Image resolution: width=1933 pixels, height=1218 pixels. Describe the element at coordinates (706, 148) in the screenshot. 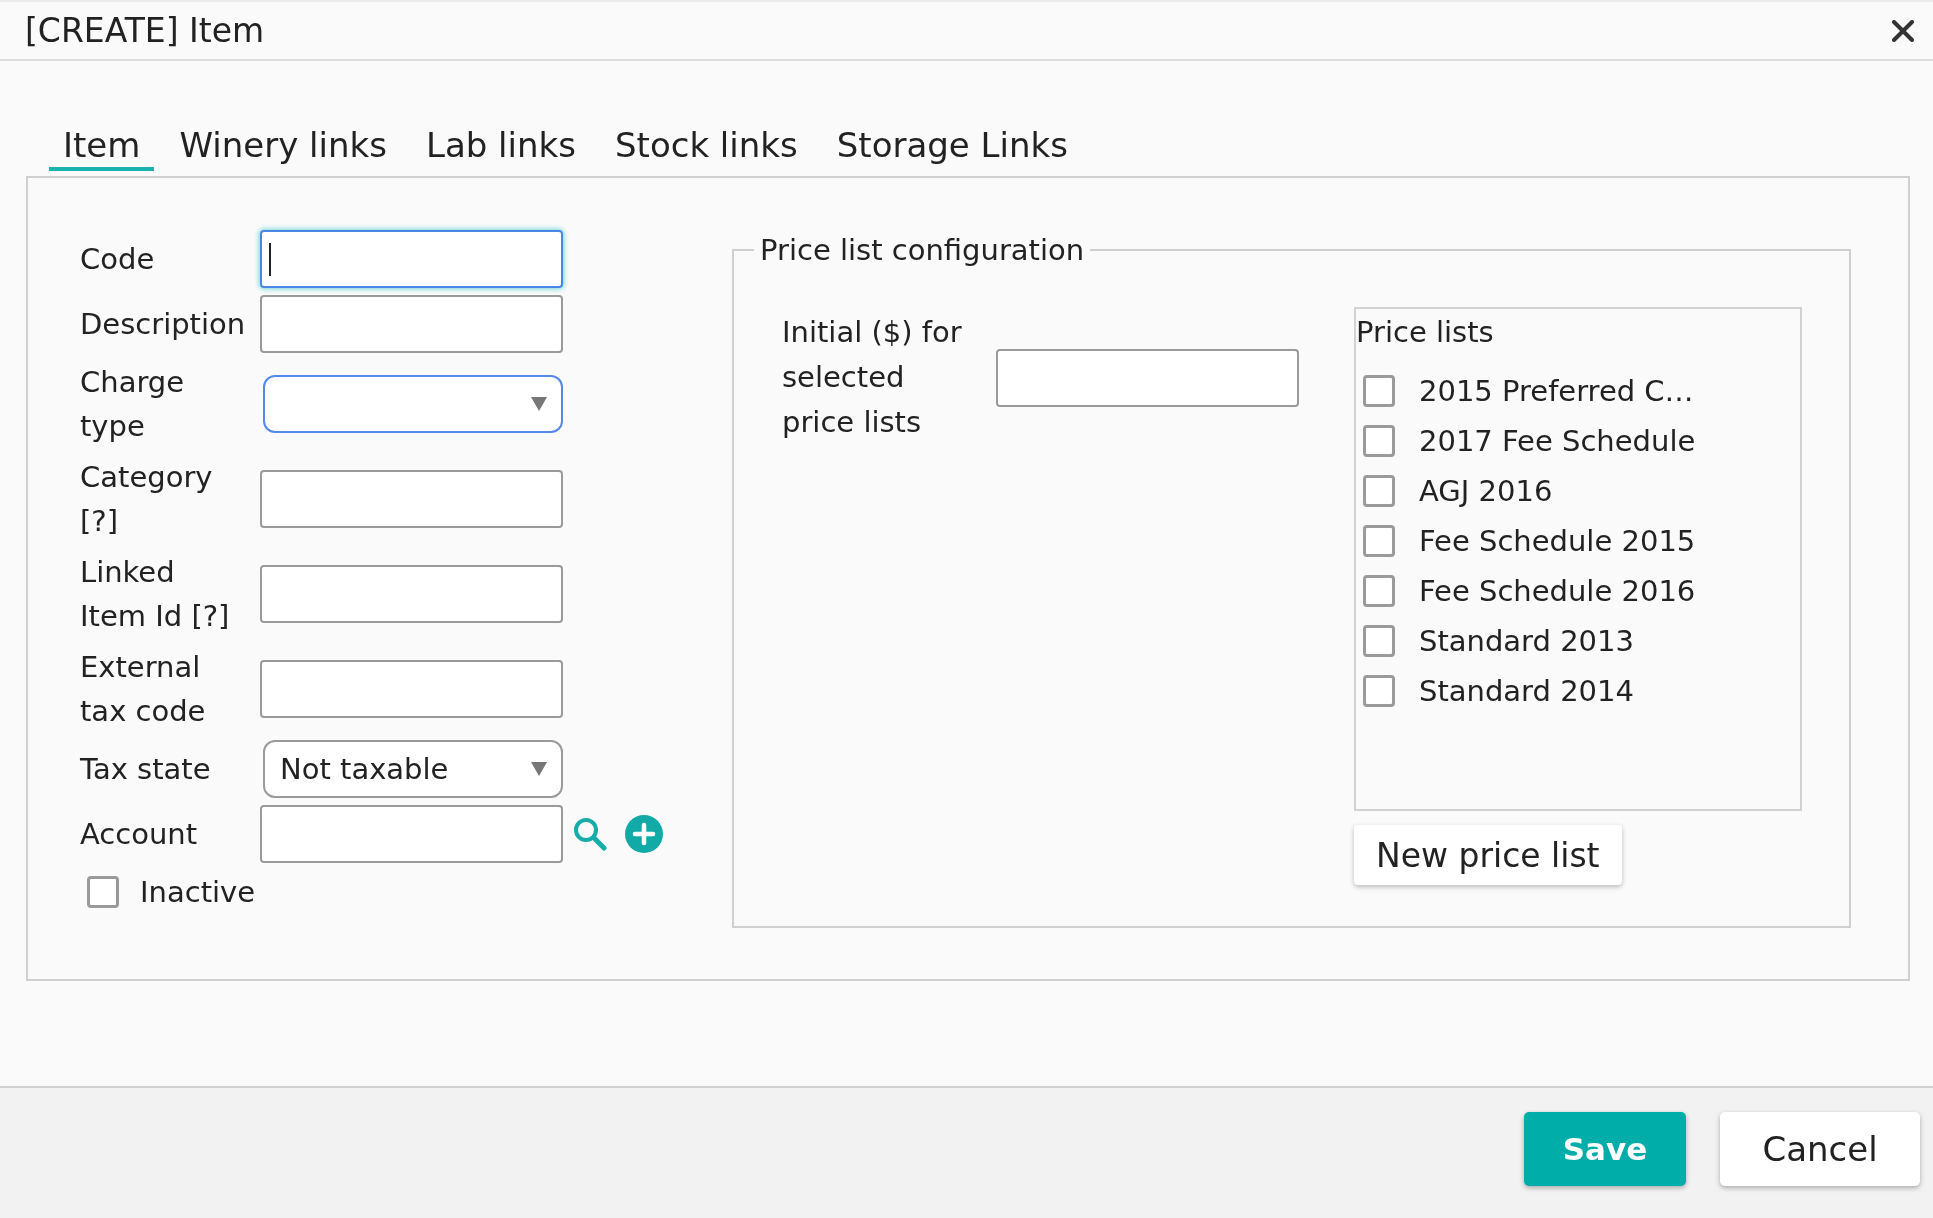

I see `tab: Stock links` at that location.